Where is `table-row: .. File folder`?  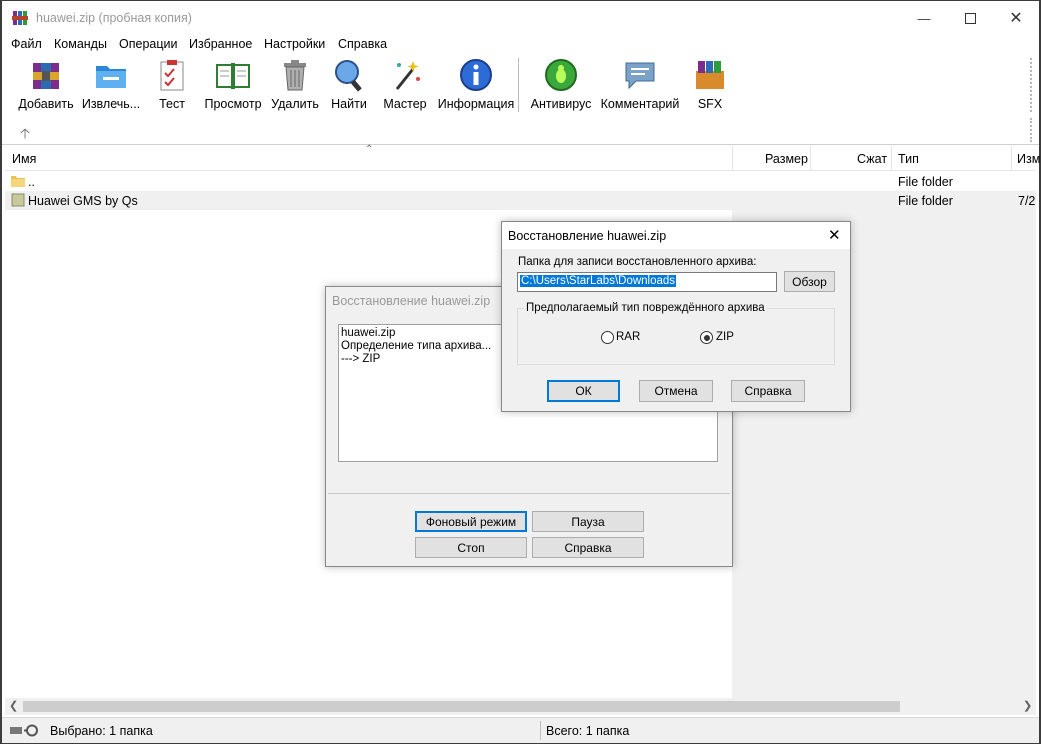 table-row: .. File folder is located at coordinates (520, 181).